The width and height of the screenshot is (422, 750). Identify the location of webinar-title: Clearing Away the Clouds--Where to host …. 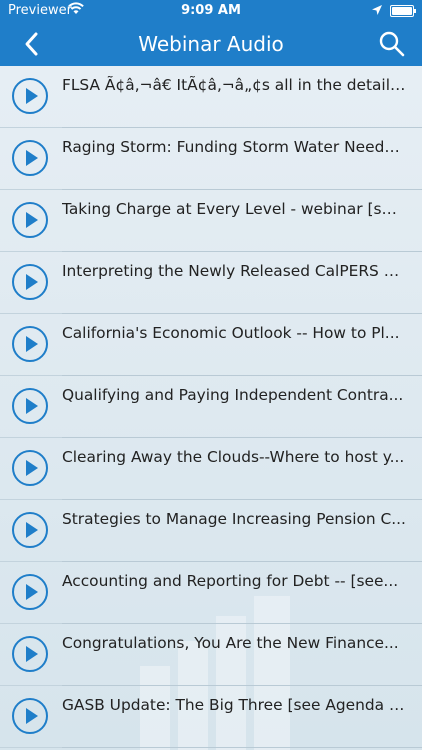
(233, 457).